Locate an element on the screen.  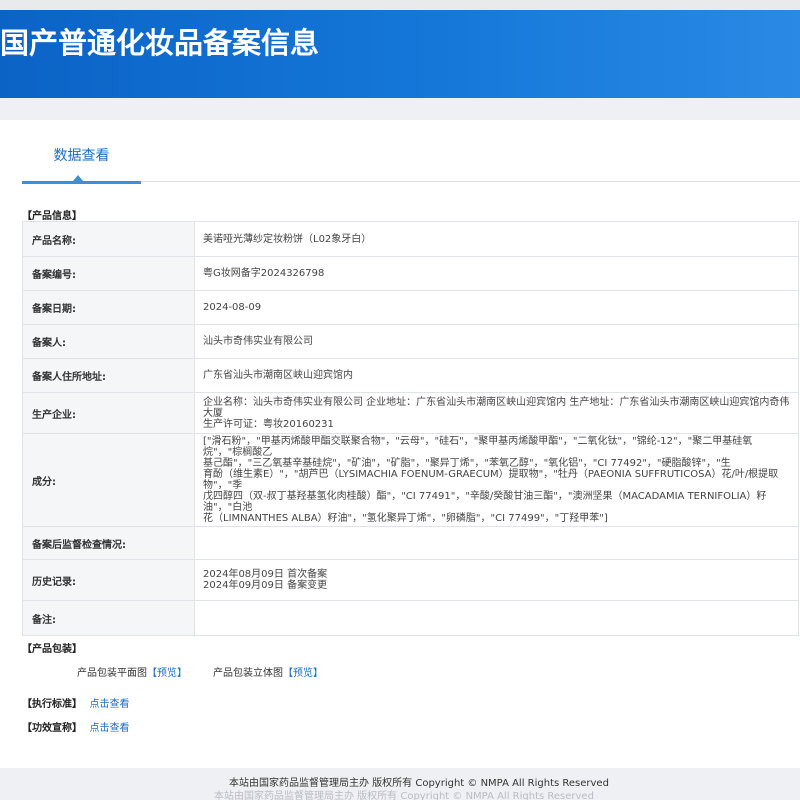
row-value: 广东省汕头市潮南区峡山迎宾馆内 is located at coordinates (496, 375).